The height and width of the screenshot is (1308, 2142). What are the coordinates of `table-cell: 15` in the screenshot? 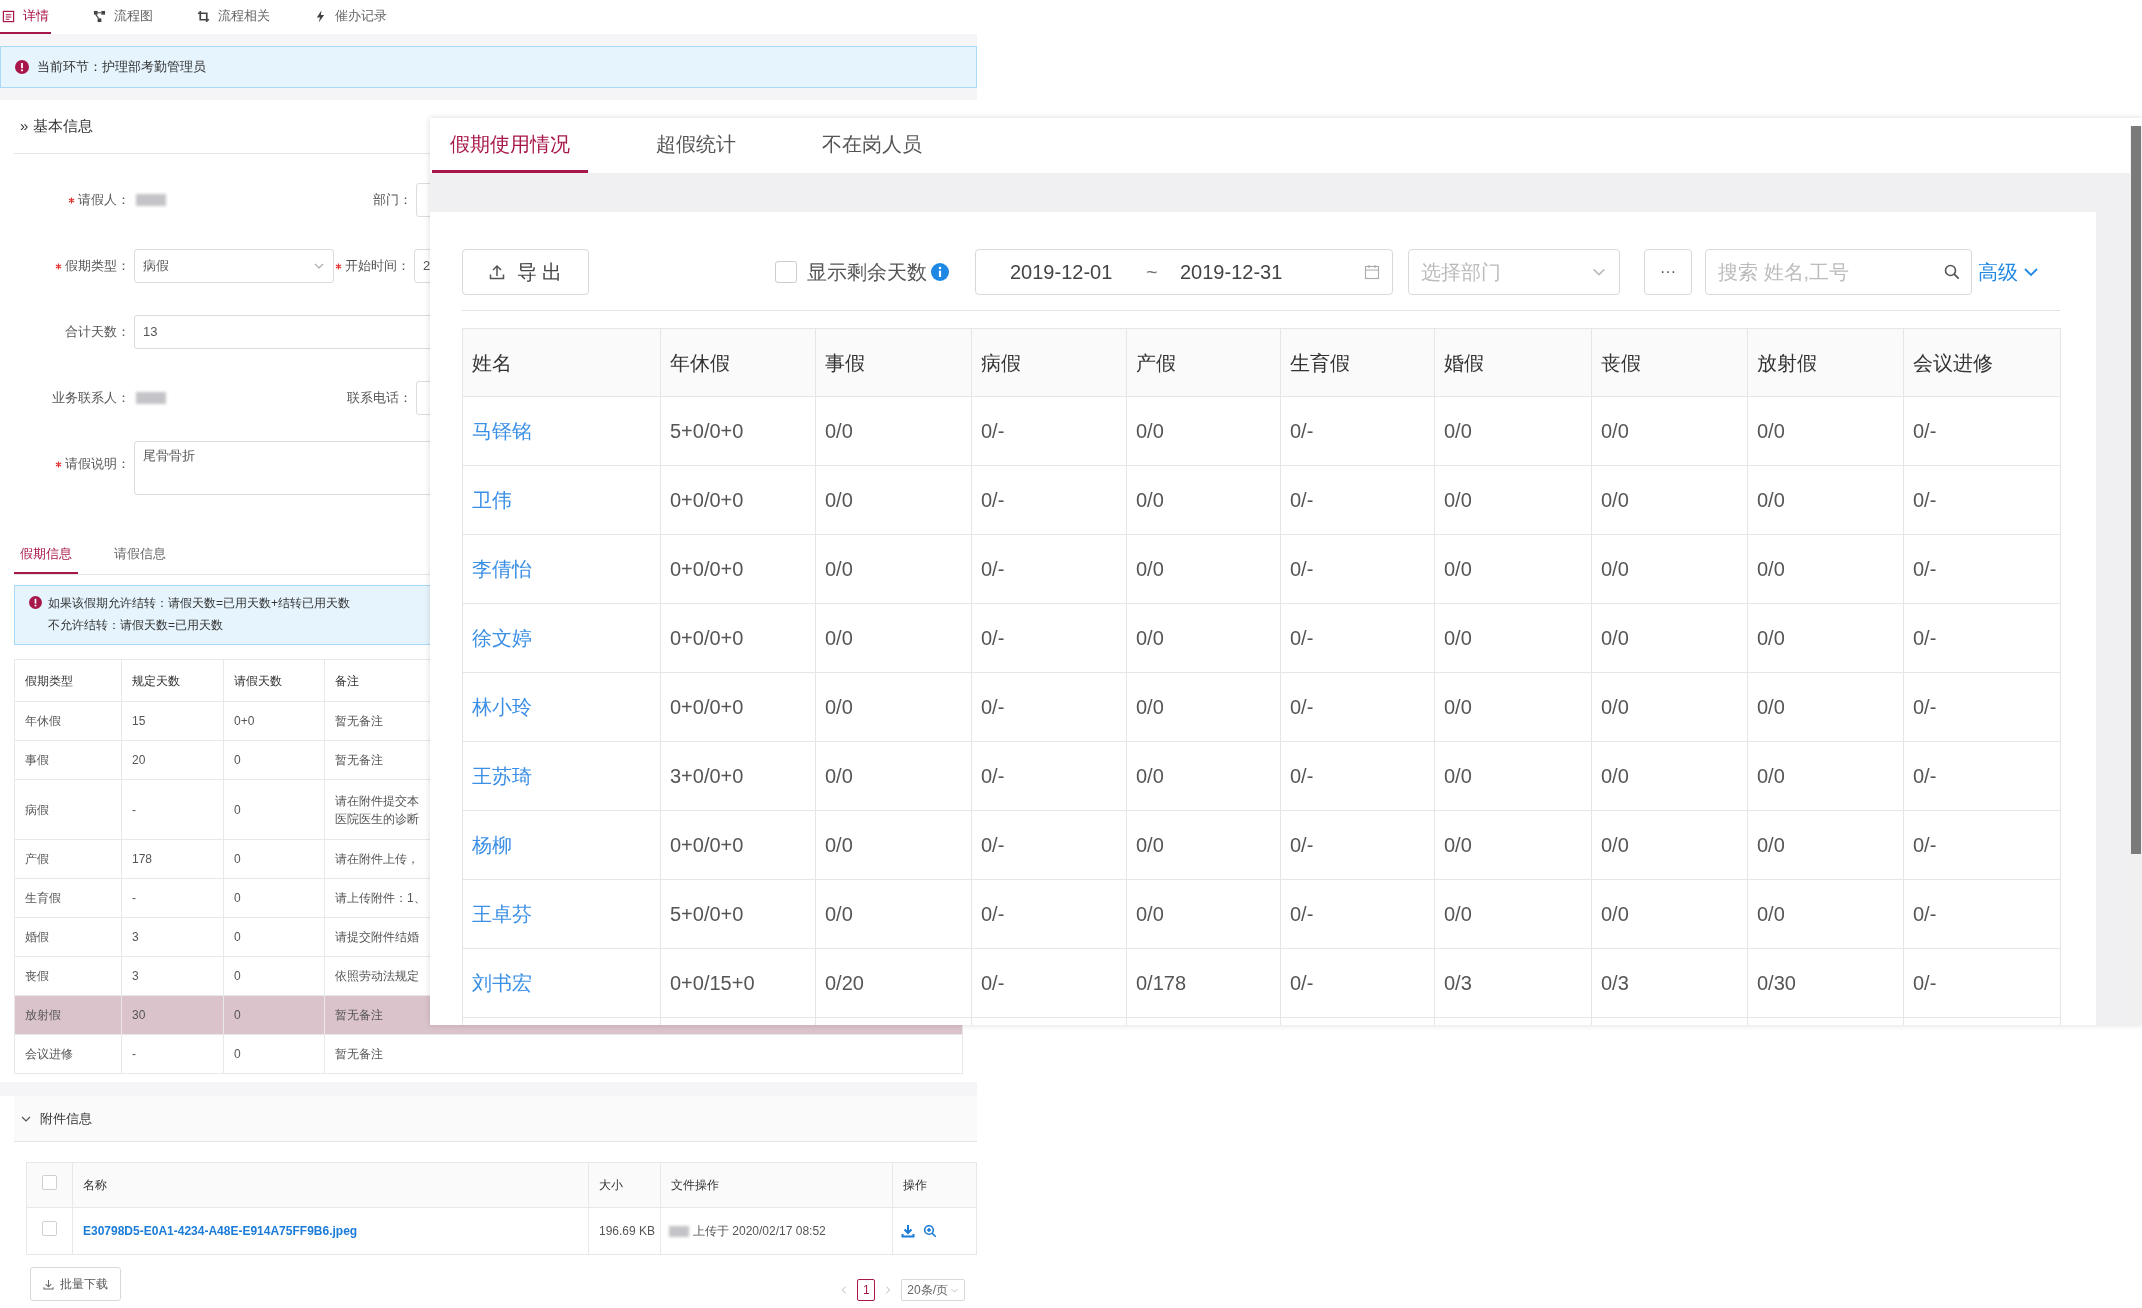 It's located at (139, 721).